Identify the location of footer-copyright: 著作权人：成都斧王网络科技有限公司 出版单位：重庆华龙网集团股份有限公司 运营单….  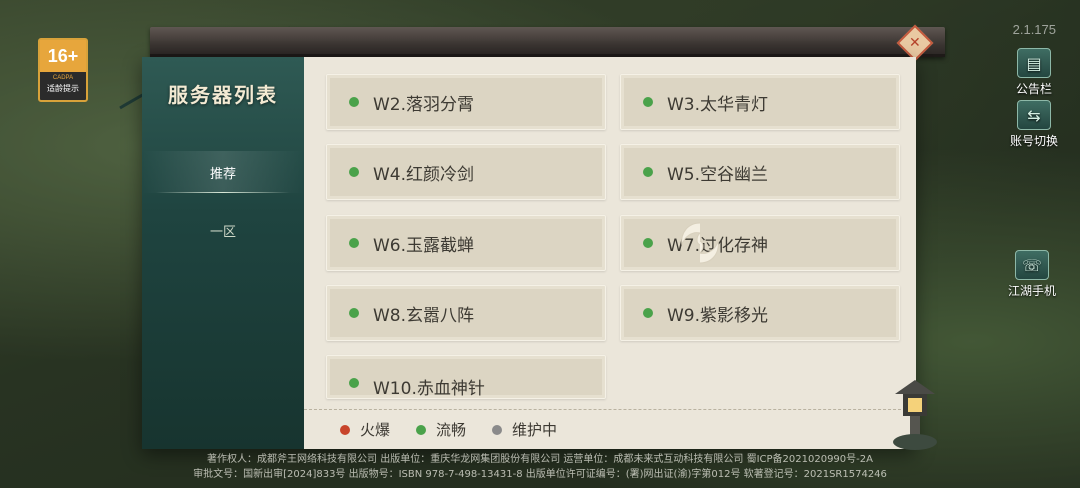
(540, 468).